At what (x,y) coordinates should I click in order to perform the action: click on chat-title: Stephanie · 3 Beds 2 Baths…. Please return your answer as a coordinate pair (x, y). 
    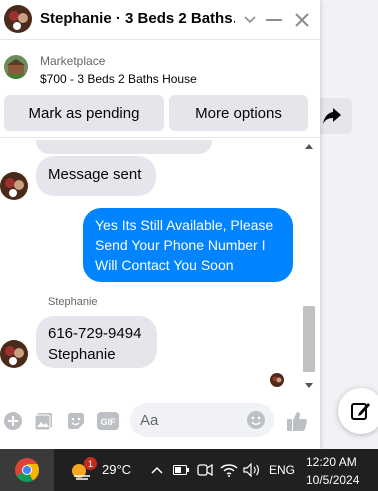
    Looking at the image, I should click on (137, 18).